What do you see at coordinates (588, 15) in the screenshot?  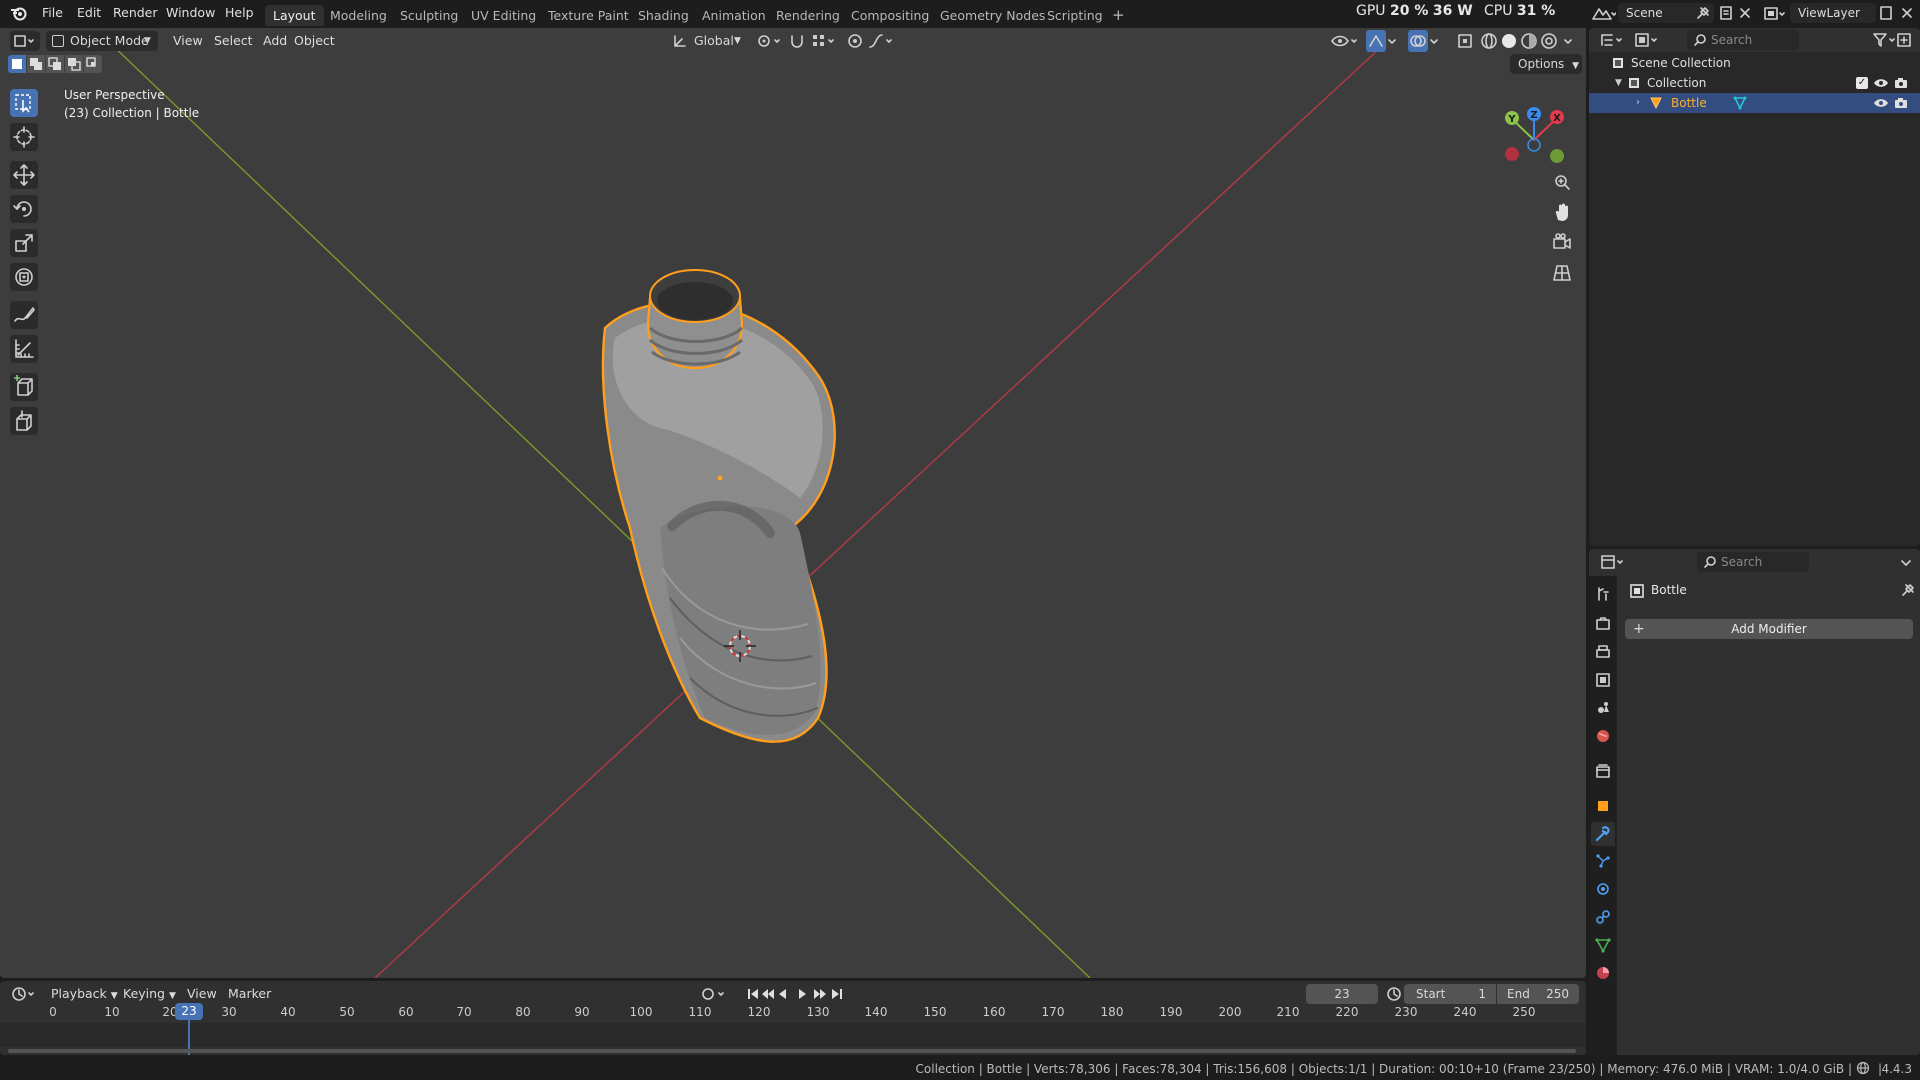 I see `tab-texture-paint: Texture Paint` at bounding box center [588, 15].